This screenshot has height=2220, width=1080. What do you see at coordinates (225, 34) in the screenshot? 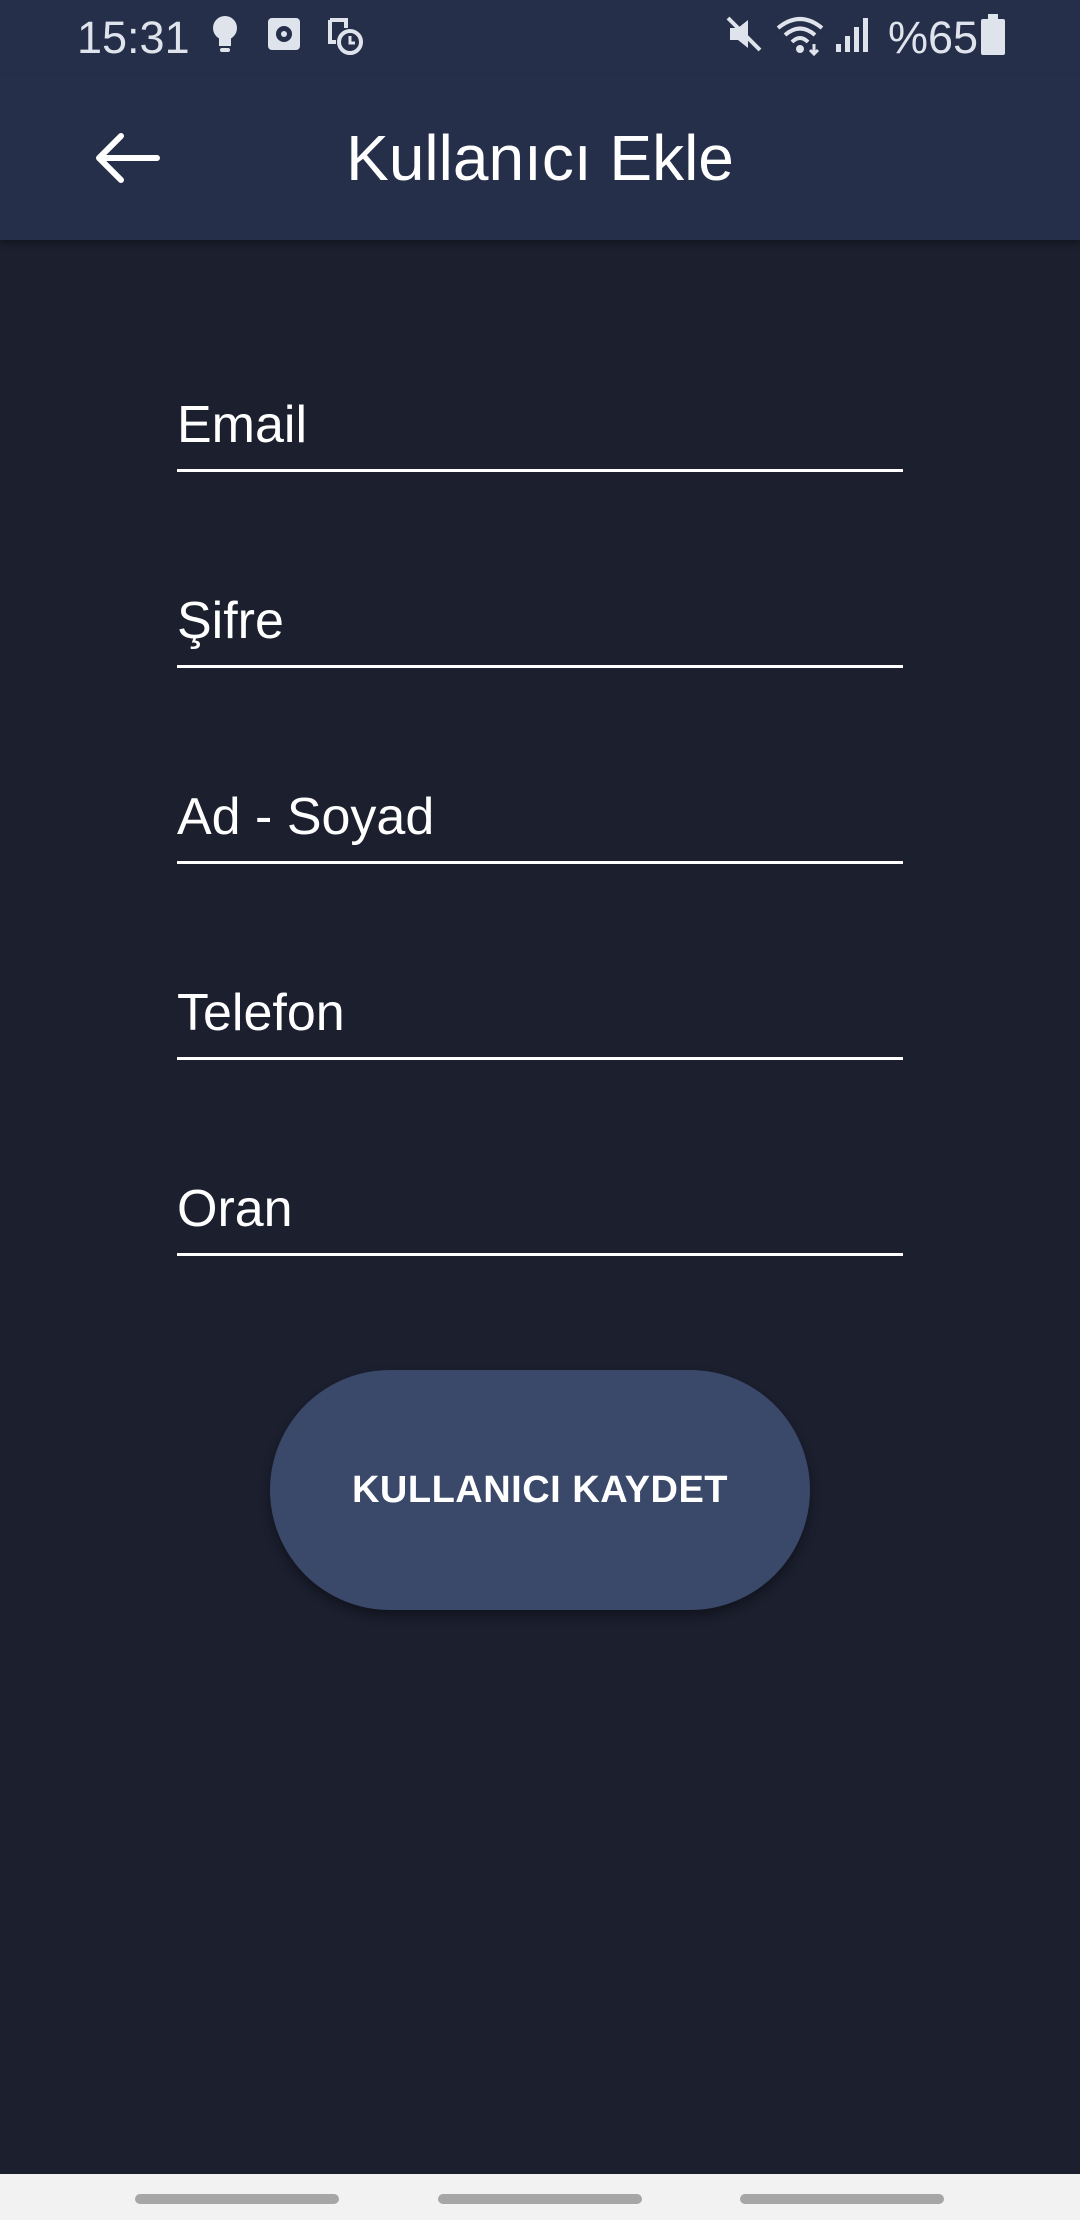
I see `lightbulb-icon` at bounding box center [225, 34].